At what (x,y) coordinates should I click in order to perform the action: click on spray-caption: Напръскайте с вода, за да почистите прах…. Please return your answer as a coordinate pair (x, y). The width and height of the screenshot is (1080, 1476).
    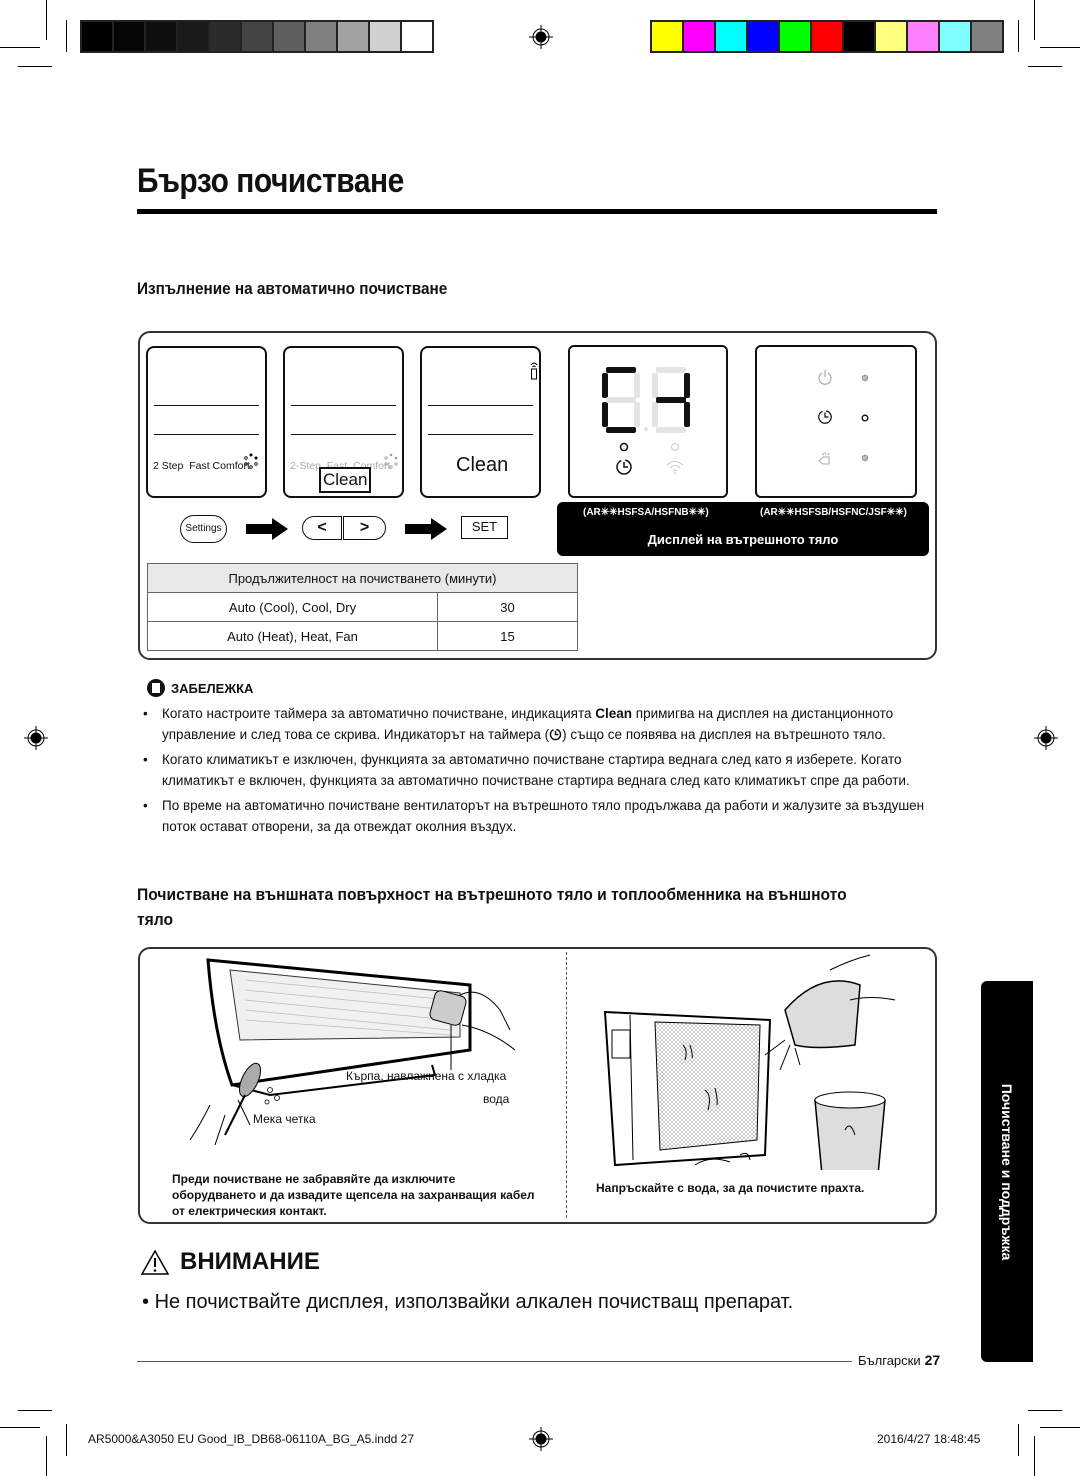
    Looking at the image, I should click on (730, 1188).